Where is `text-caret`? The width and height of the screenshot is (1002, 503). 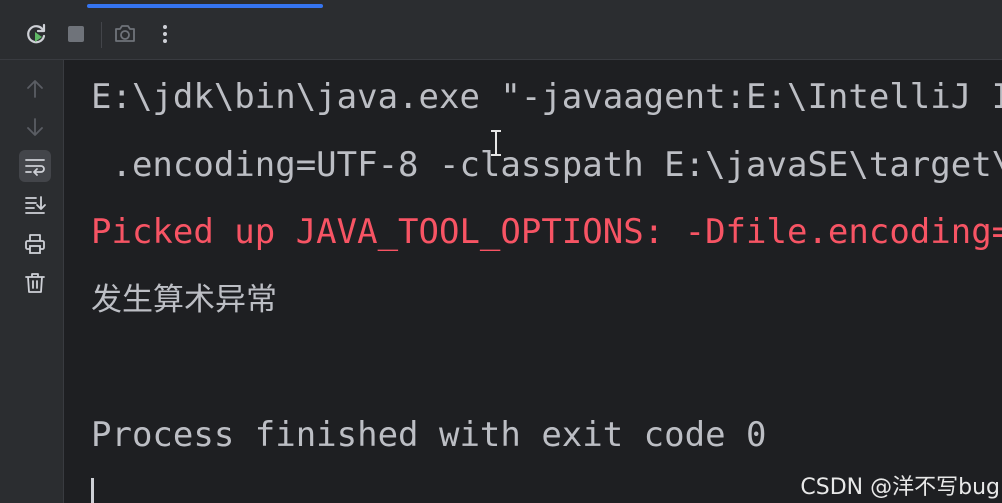 text-caret is located at coordinates (92, 490).